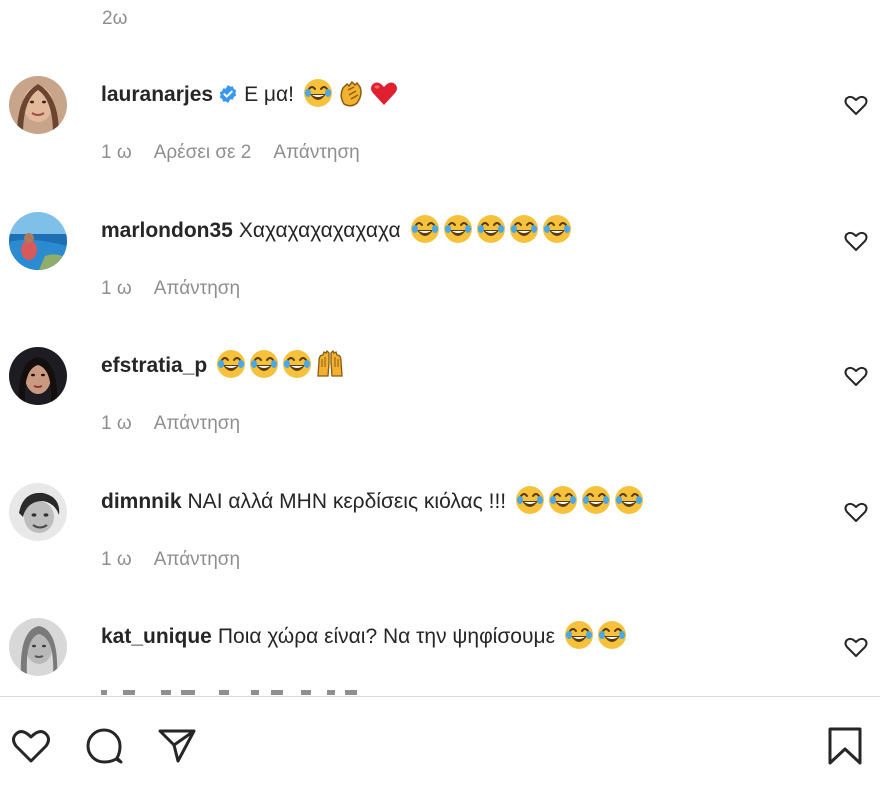  Describe the element at coordinates (104, 746) in the screenshot. I see `comment-icon` at that location.